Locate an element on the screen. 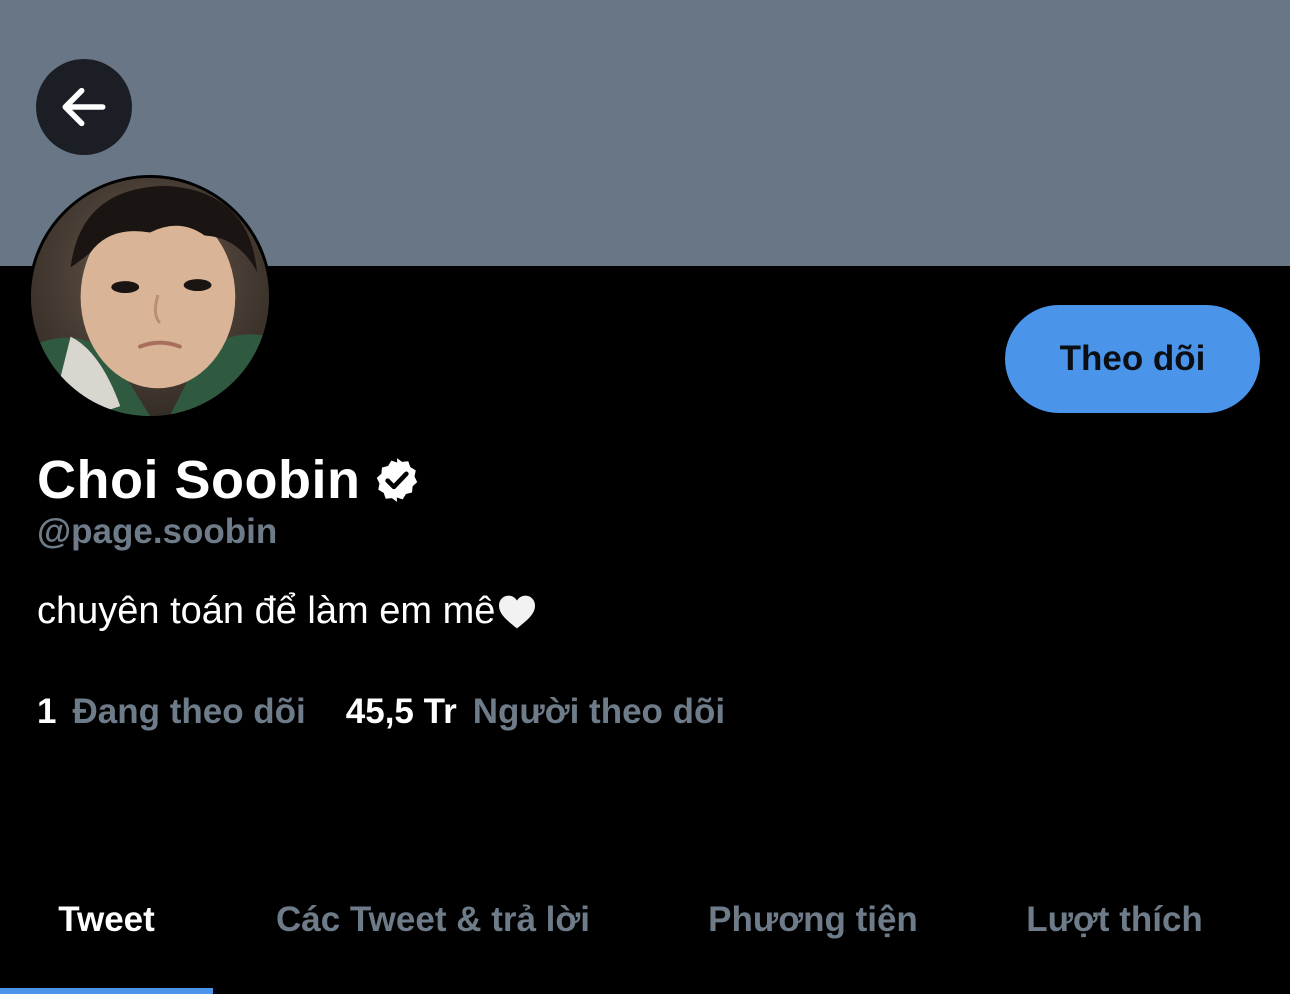  following-label: Đang theo dõi is located at coordinates (189, 711).